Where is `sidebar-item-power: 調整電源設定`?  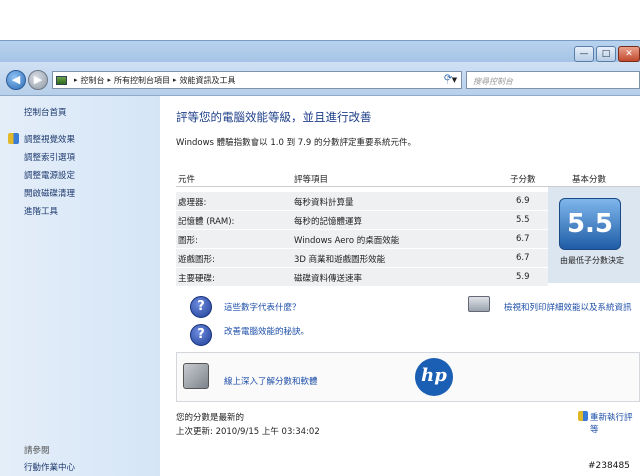 sidebar-item-power: 調整電源設定 is located at coordinates (49, 175).